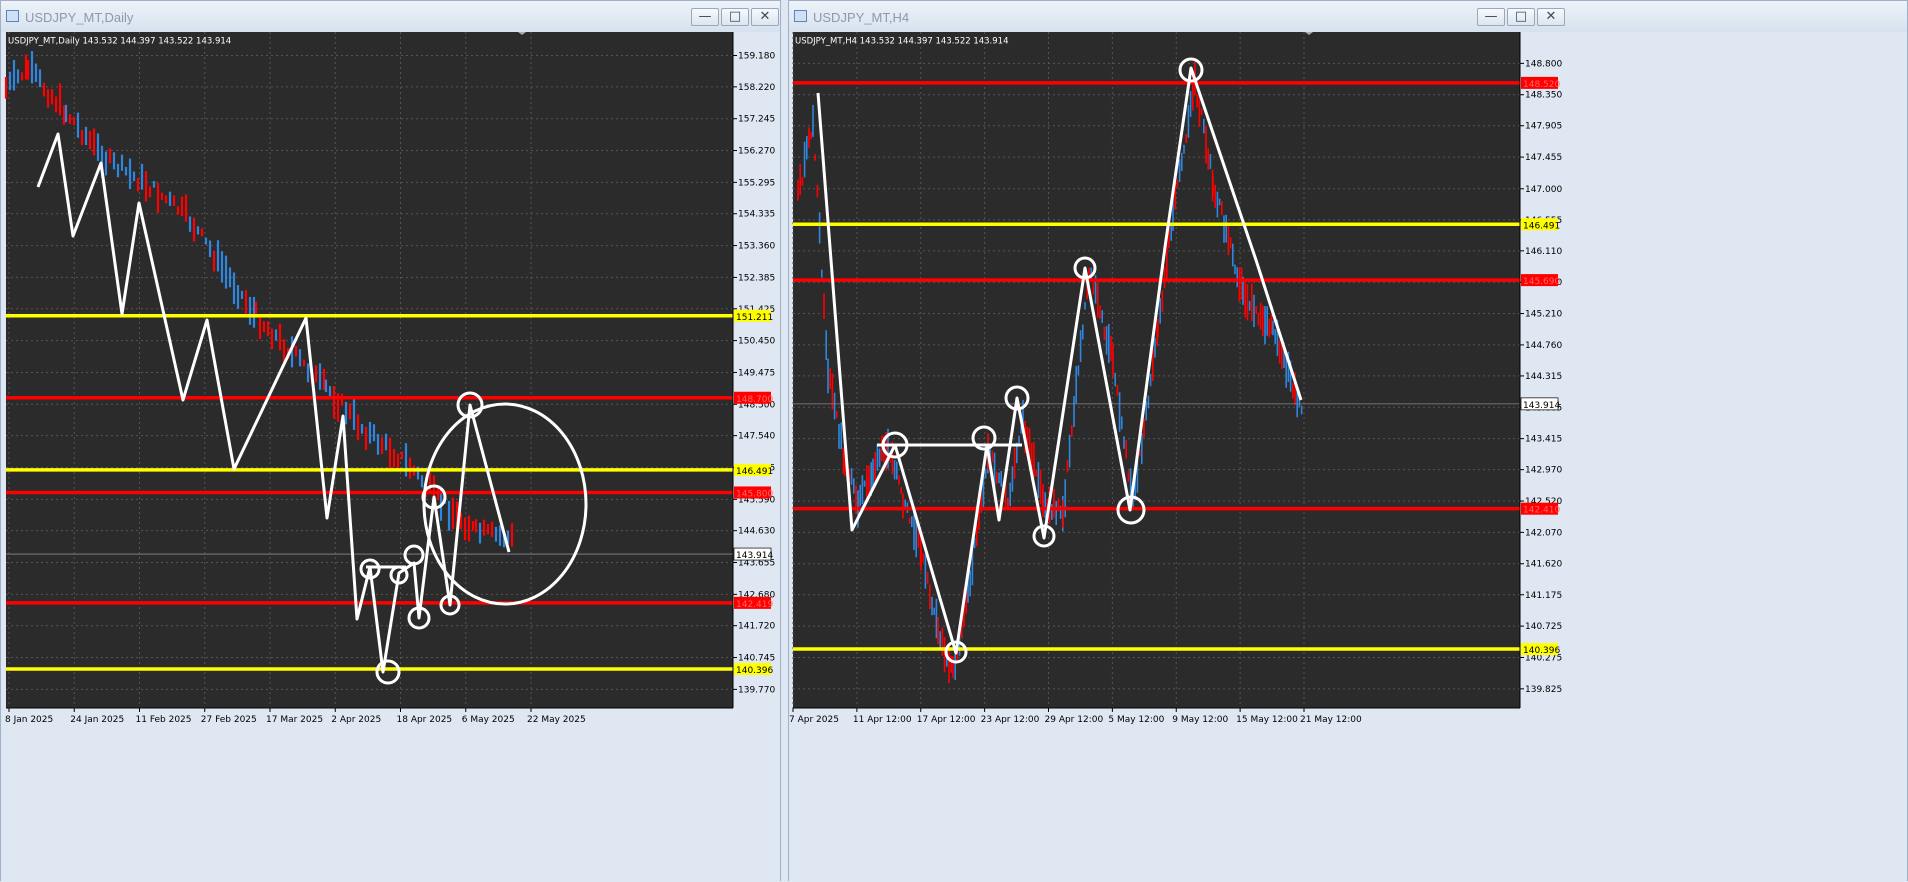 This screenshot has height=882, width=1908. Describe the element at coordinates (1267, 720) in the screenshot. I see `date-tick-label: 15 May 12:00` at that location.